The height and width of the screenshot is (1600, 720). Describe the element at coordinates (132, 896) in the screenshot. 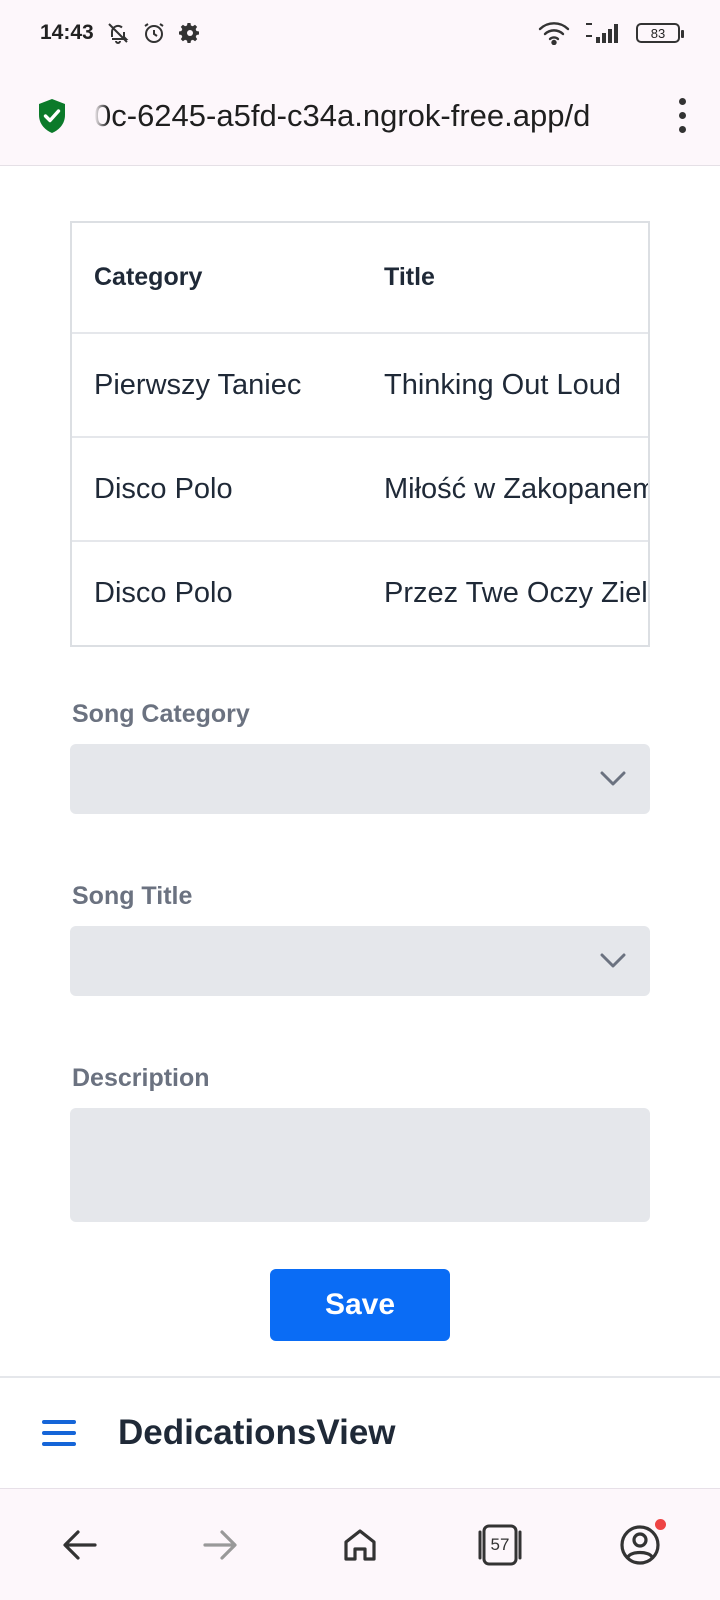

I see `song-title-label: Song Title` at that location.